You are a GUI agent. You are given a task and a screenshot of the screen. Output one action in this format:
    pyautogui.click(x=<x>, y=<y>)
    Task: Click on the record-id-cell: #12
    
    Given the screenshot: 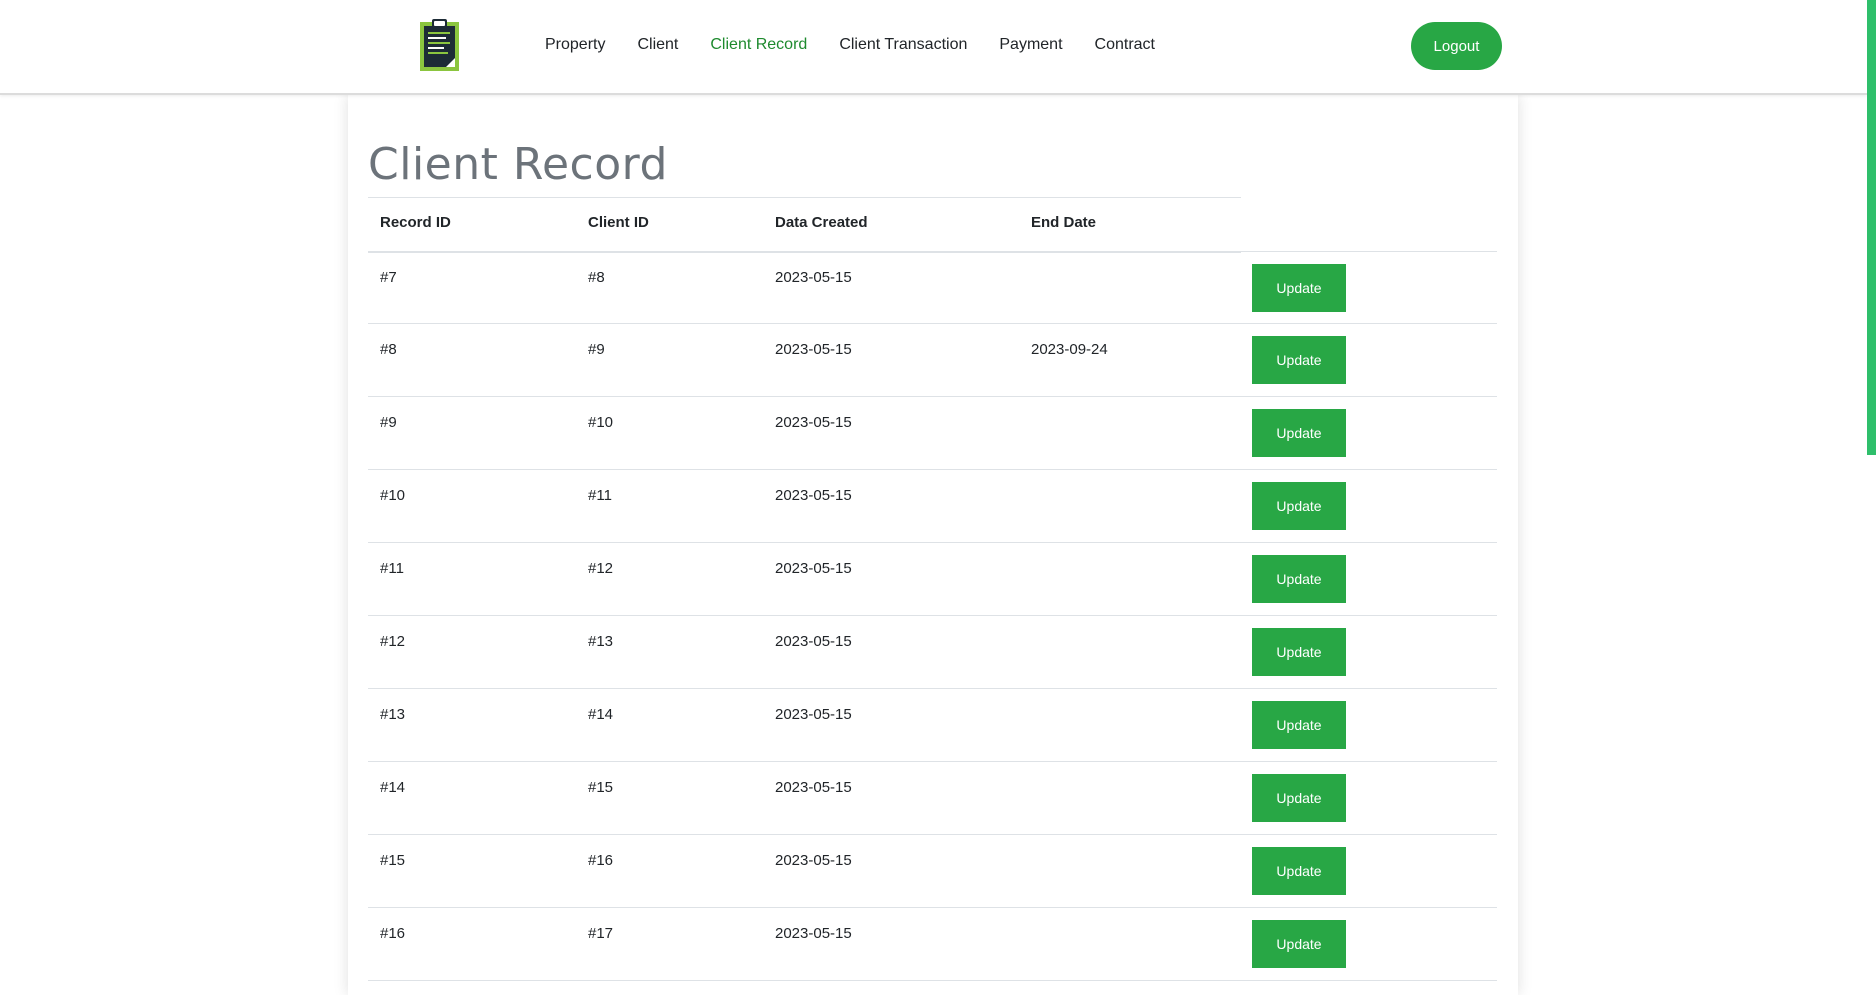 What is the action you would take?
    pyautogui.click(x=393, y=641)
    